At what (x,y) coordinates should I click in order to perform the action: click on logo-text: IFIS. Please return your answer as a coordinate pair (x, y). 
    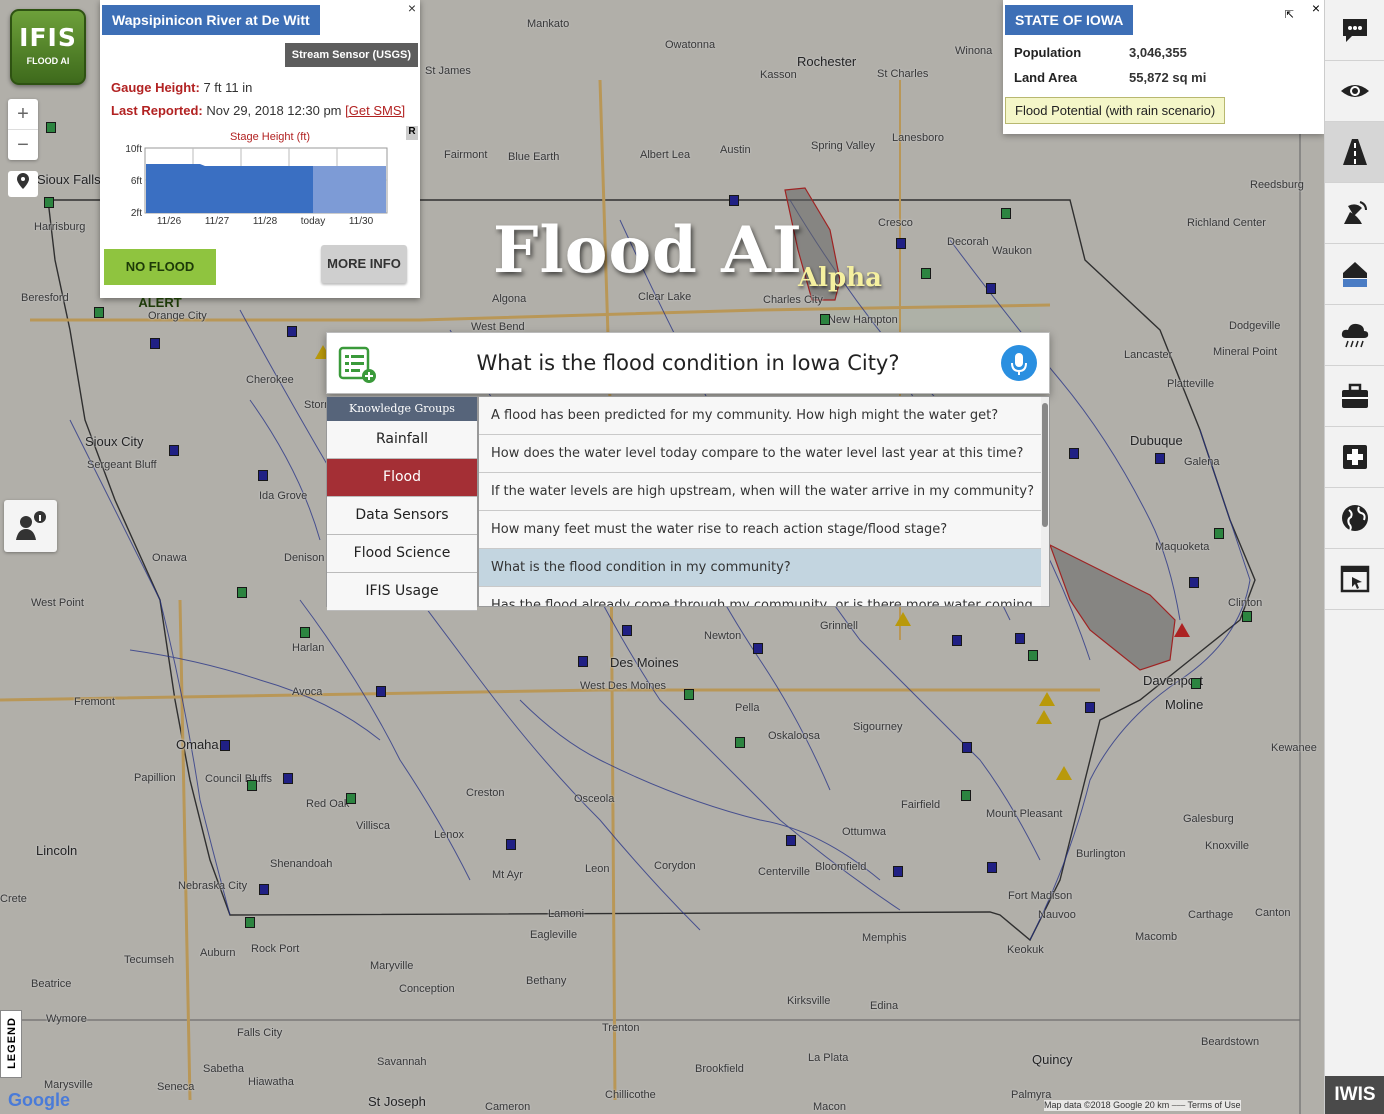
    Looking at the image, I should click on (48, 37).